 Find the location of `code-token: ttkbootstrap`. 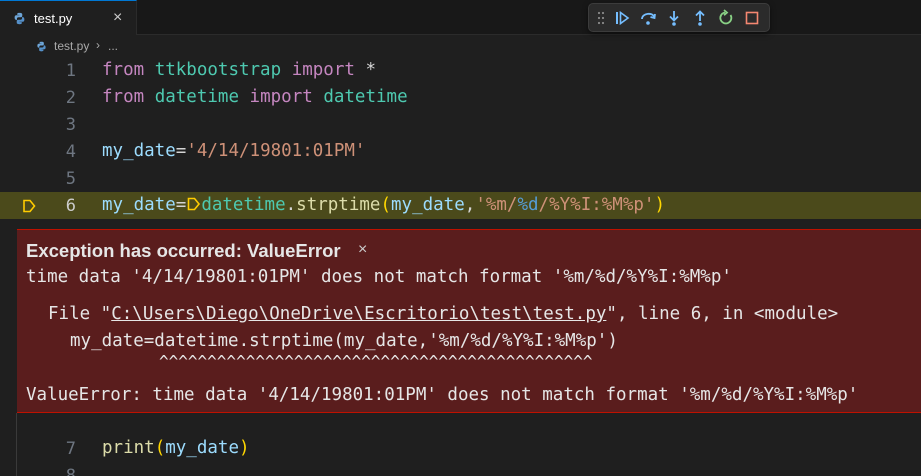

code-token: ttkbootstrap is located at coordinates (218, 70).